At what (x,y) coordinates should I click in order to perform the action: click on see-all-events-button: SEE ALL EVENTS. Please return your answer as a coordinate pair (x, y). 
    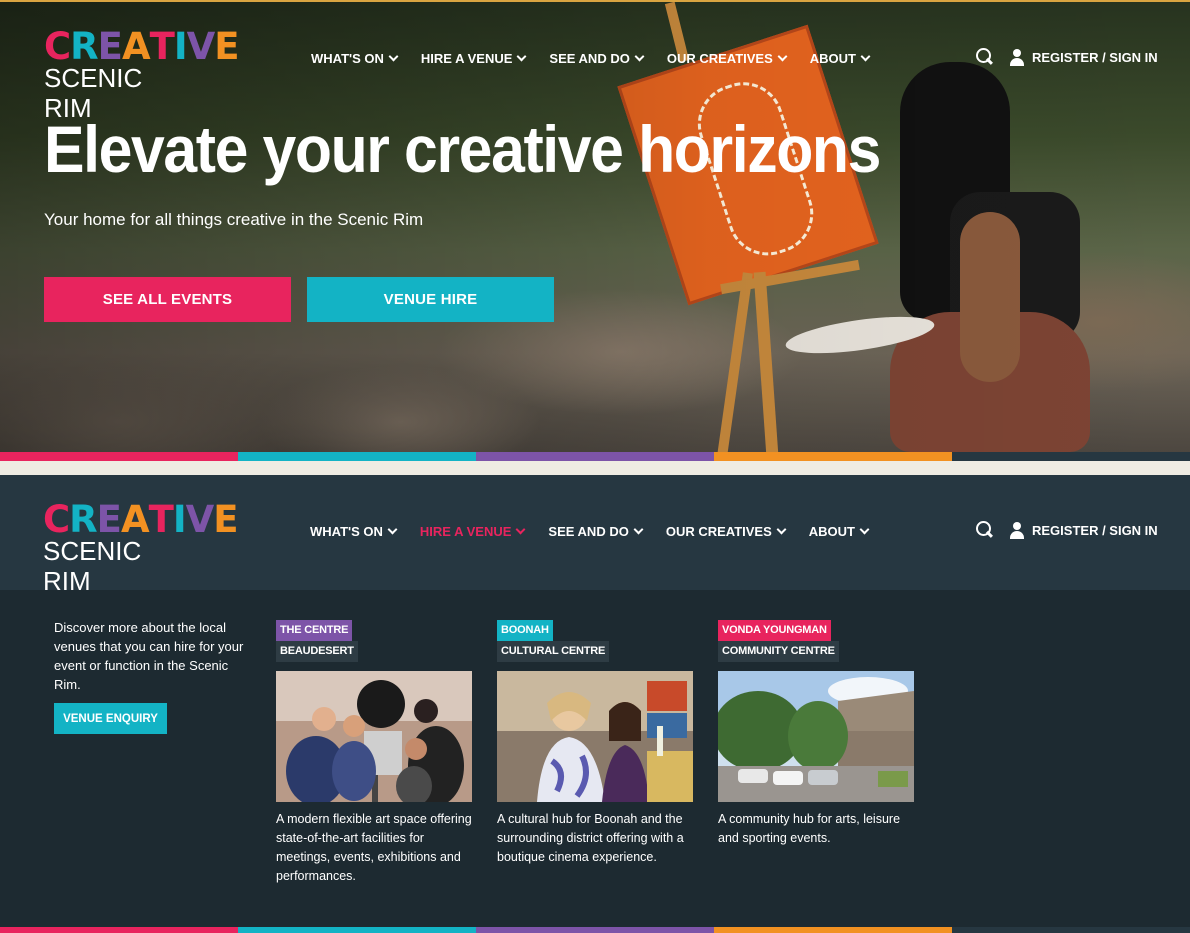
    Looking at the image, I should click on (167, 299).